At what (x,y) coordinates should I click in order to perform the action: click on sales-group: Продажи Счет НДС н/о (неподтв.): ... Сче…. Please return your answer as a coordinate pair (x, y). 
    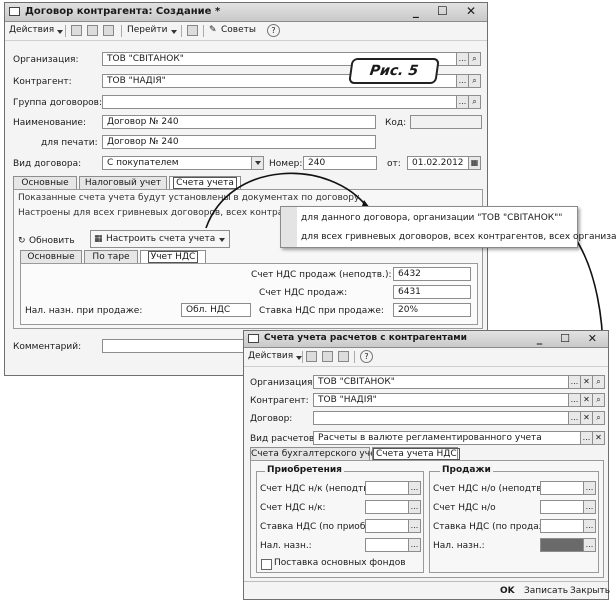
    Looking at the image, I should click on (514, 519).